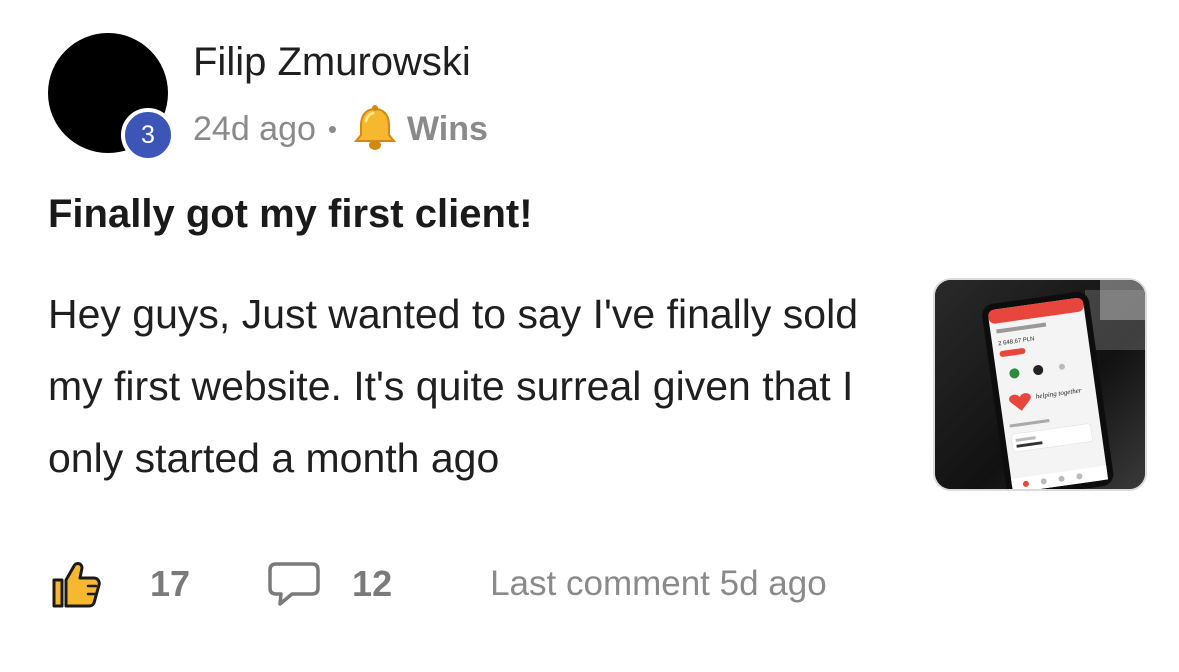 The width and height of the screenshot is (1179, 672). Describe the element at coordinates (290, 214) in the screenshot. I see `post-title: Finally got my first client!` at that location.